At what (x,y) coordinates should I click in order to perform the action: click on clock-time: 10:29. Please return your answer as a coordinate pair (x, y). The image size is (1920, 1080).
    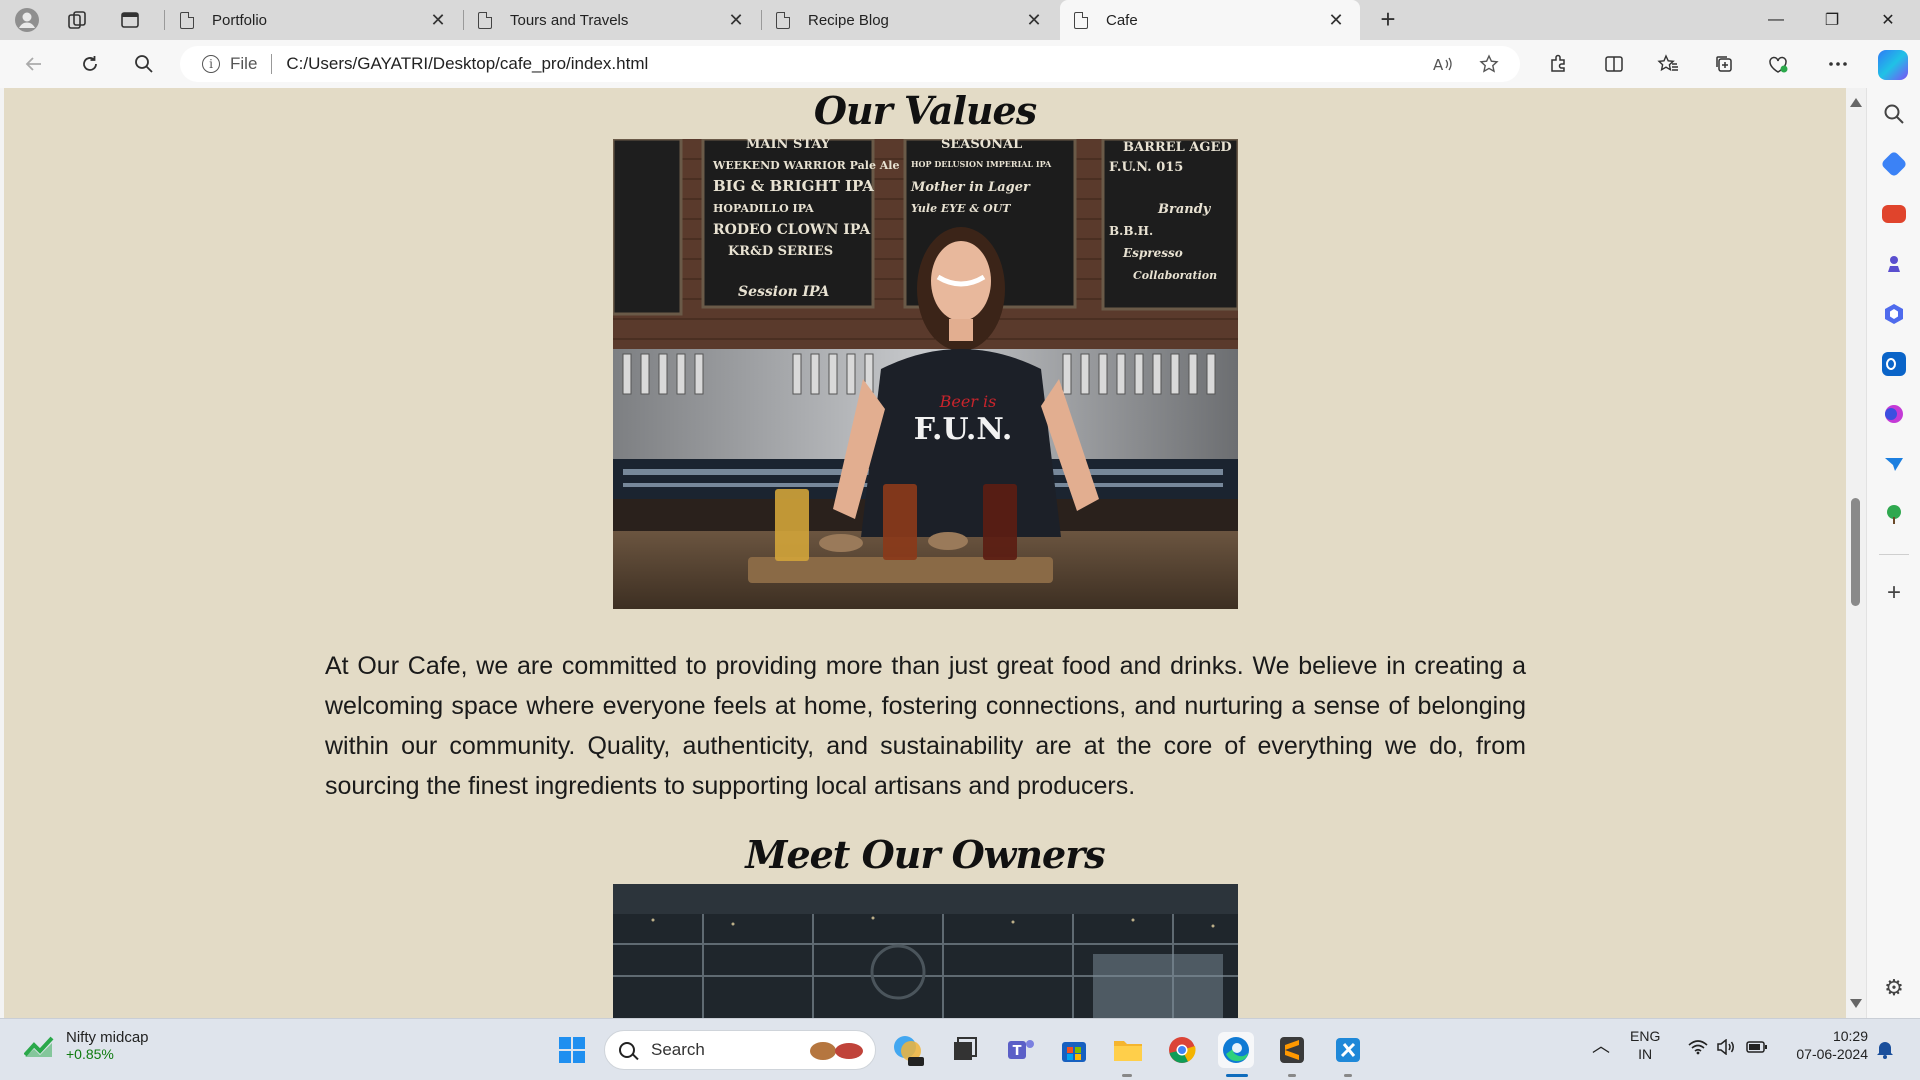
    Looking at the image, I should click on (1850, 1036).